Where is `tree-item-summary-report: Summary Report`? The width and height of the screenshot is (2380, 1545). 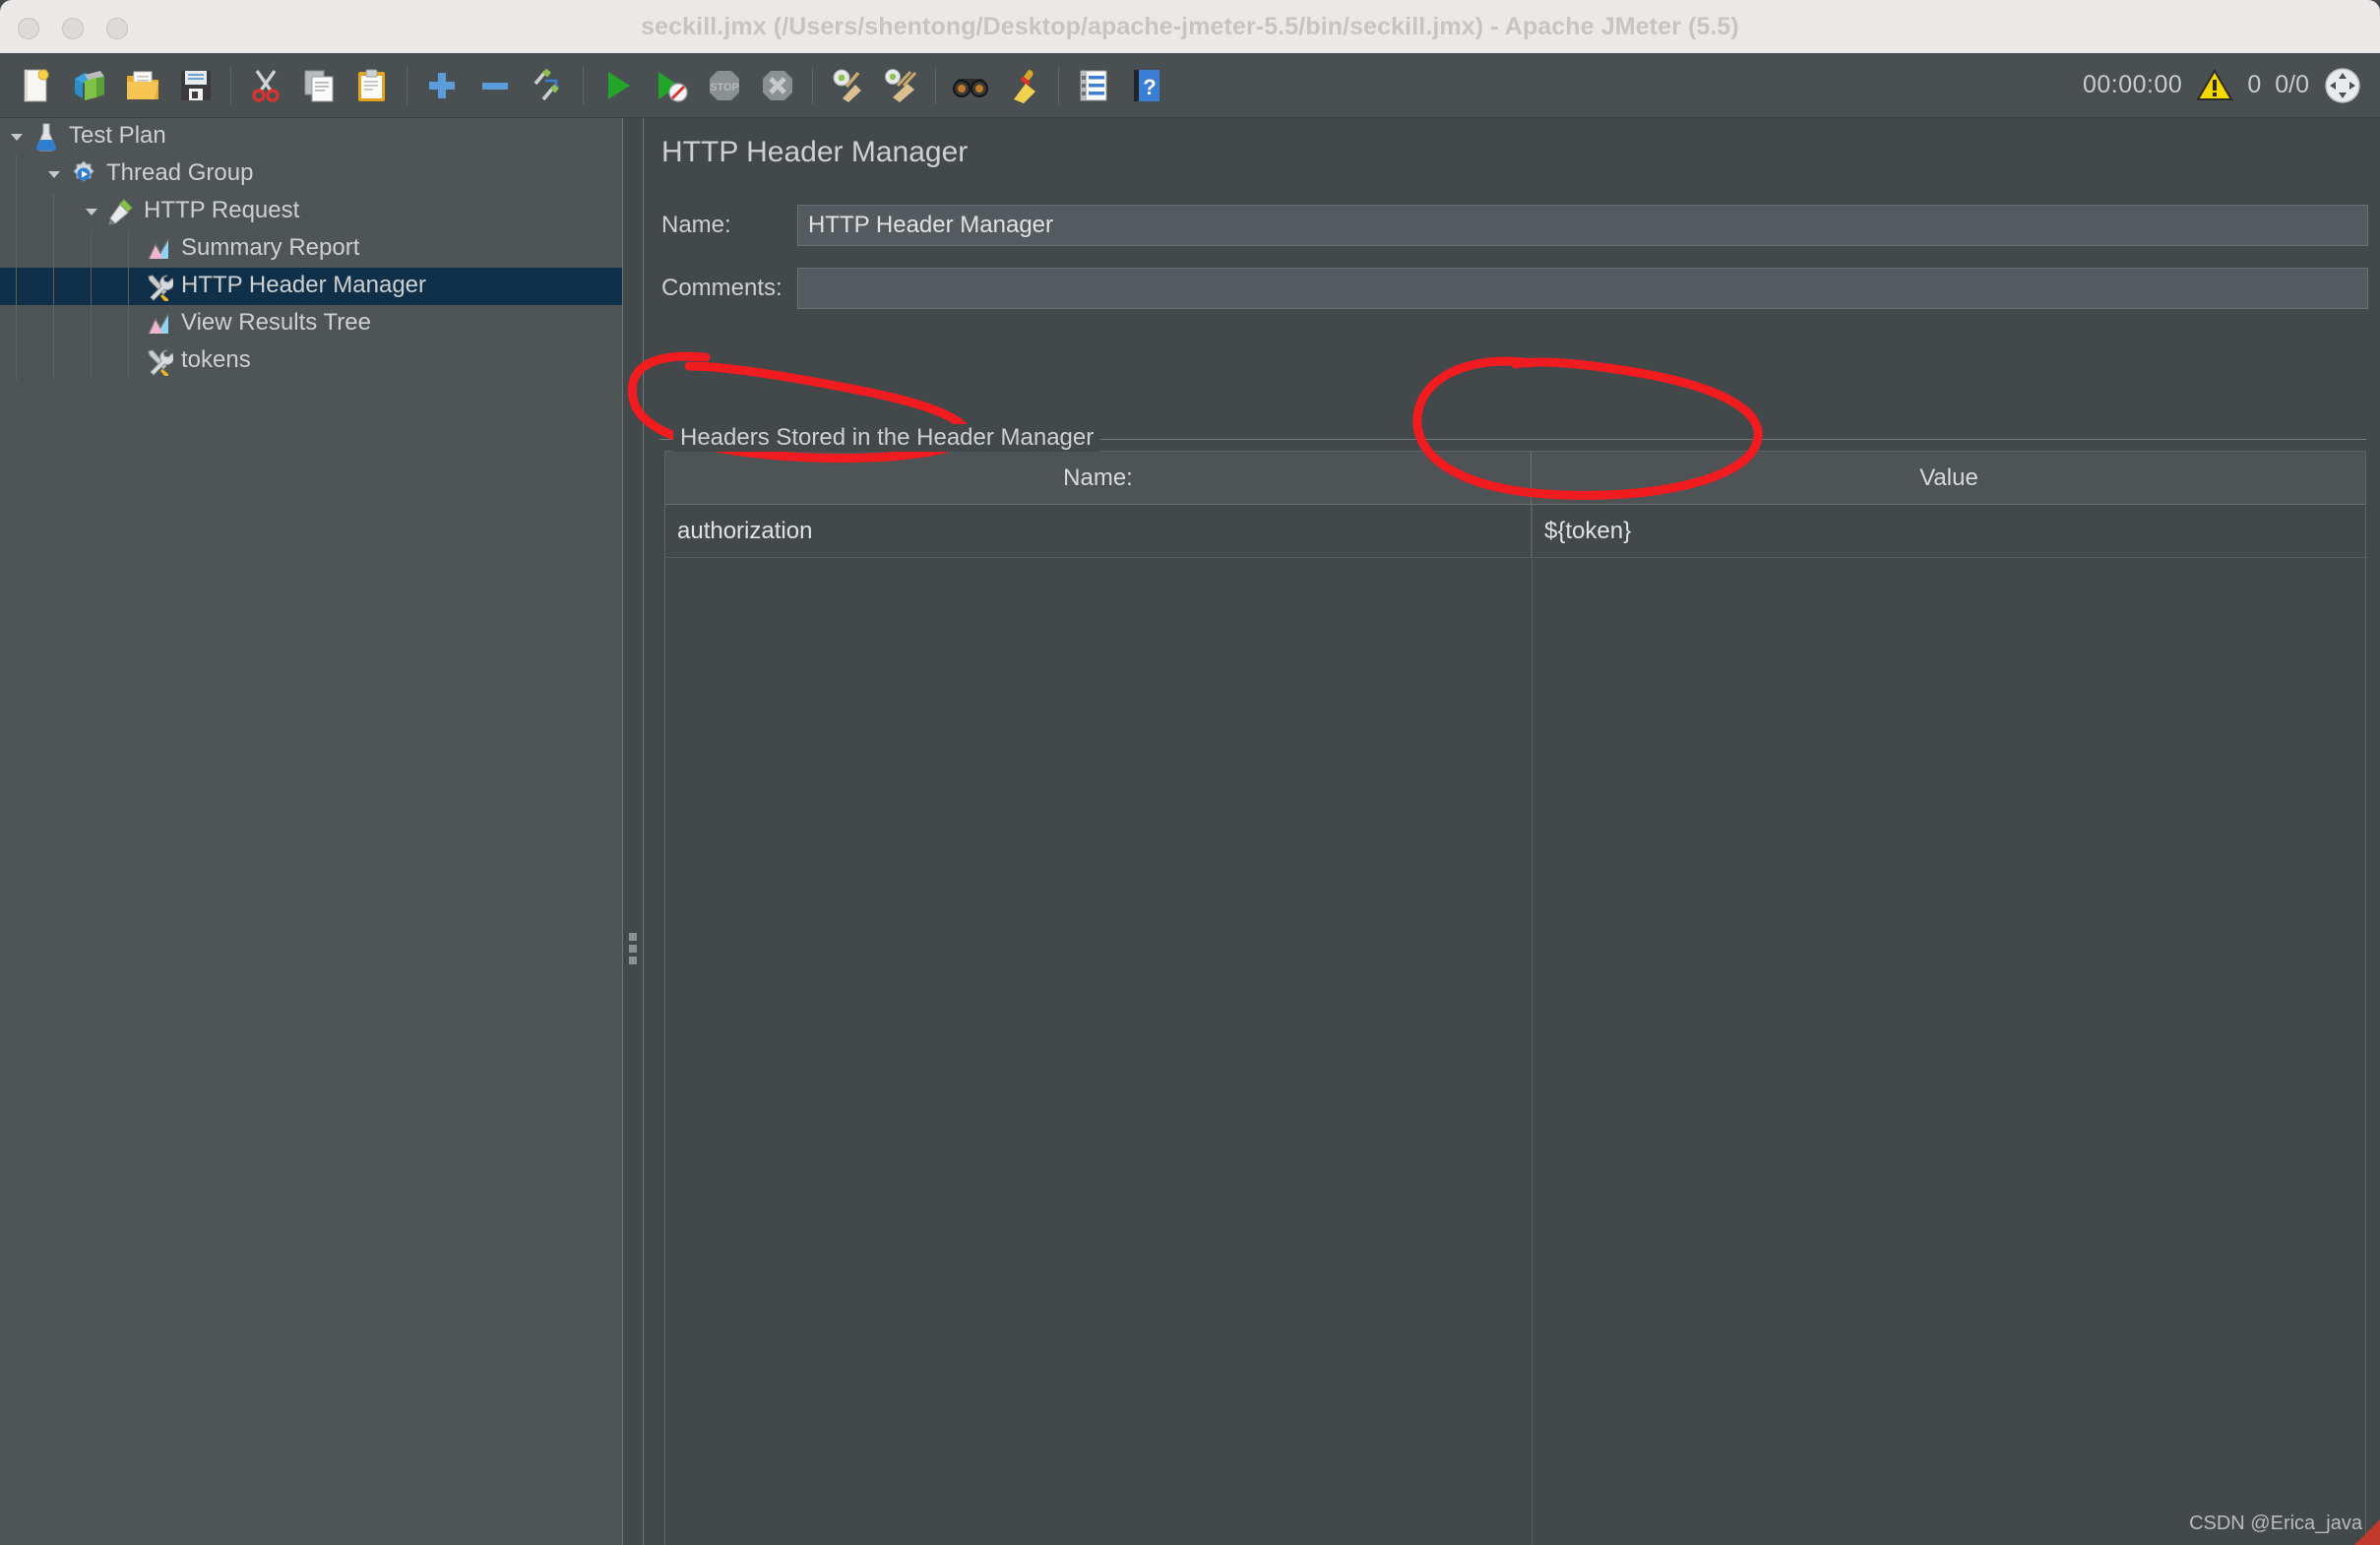
tree-item-summary-report: Summary Report is located at coordinates (311, 249).